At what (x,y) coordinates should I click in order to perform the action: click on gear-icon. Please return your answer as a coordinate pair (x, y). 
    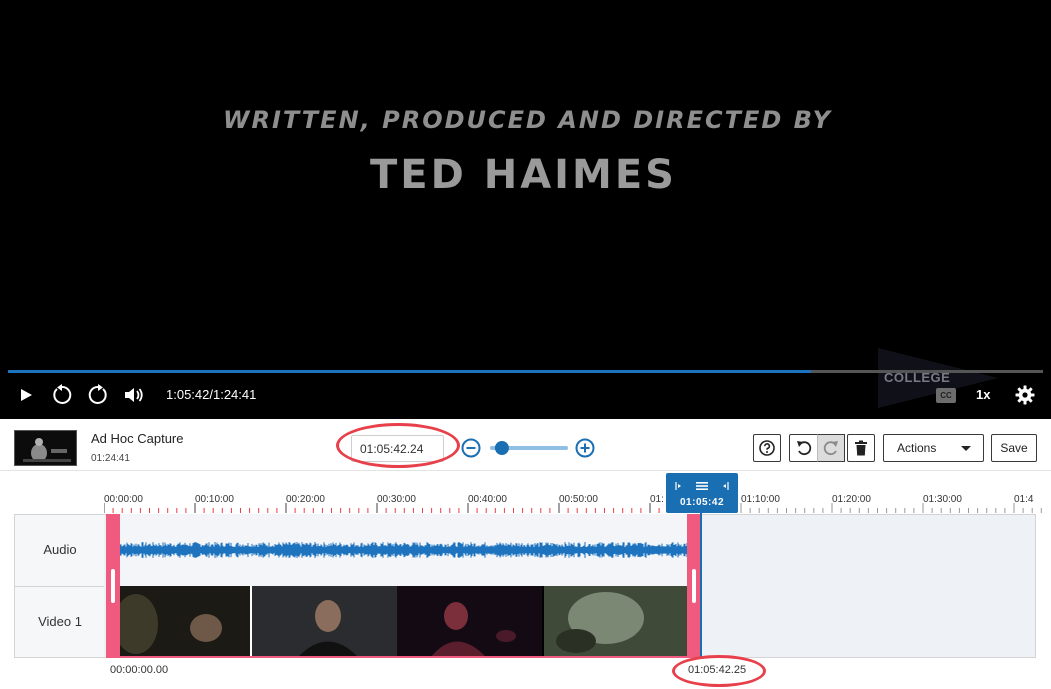
    Looking at the image, I should click on (1025, 395).